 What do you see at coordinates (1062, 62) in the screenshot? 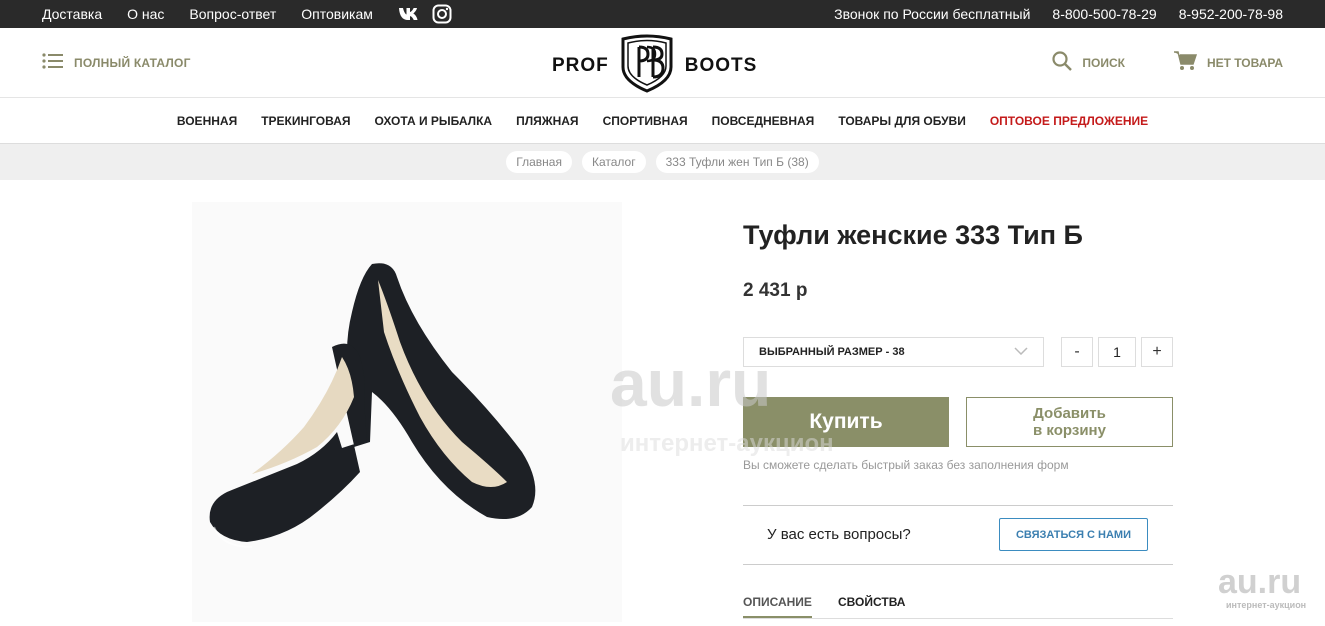
I see `search-icon` at bounding box center [1062, 62].